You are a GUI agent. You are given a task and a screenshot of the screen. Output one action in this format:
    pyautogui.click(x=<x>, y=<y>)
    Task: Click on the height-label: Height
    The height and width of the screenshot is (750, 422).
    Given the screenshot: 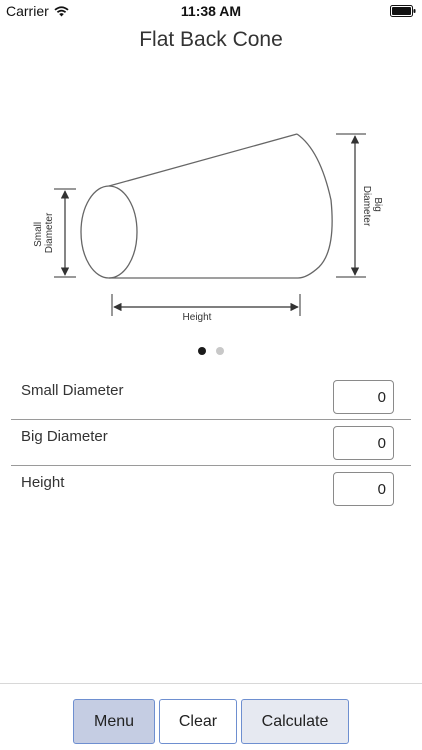 What is the action you would take?
    pyautogui.click(x=197, y=317)
    